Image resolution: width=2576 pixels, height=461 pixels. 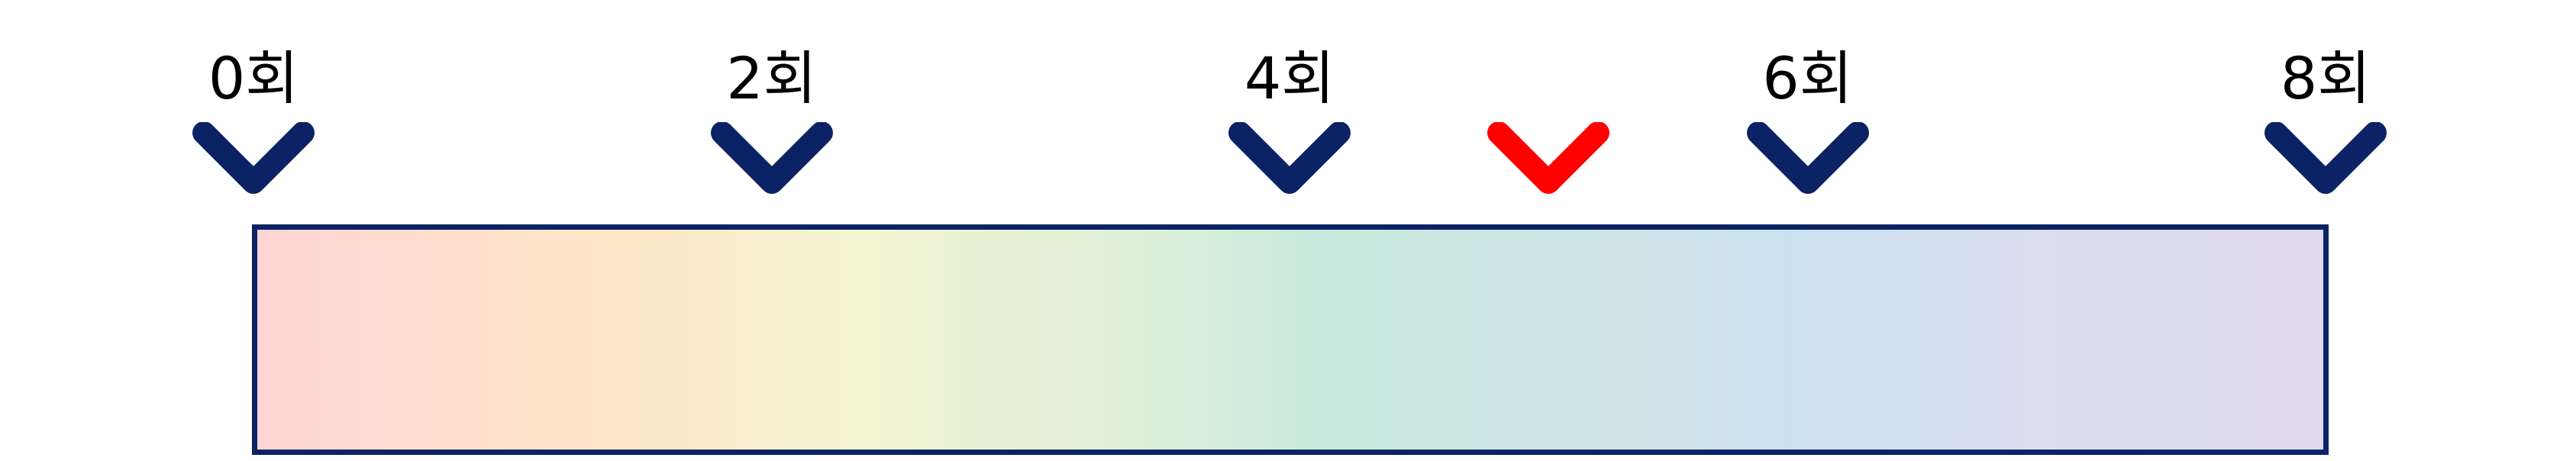 What do you see at coordinates (253, 78) in the screenshot?
I see `tick-label-0: 0회` at bounding box center [253, 78].